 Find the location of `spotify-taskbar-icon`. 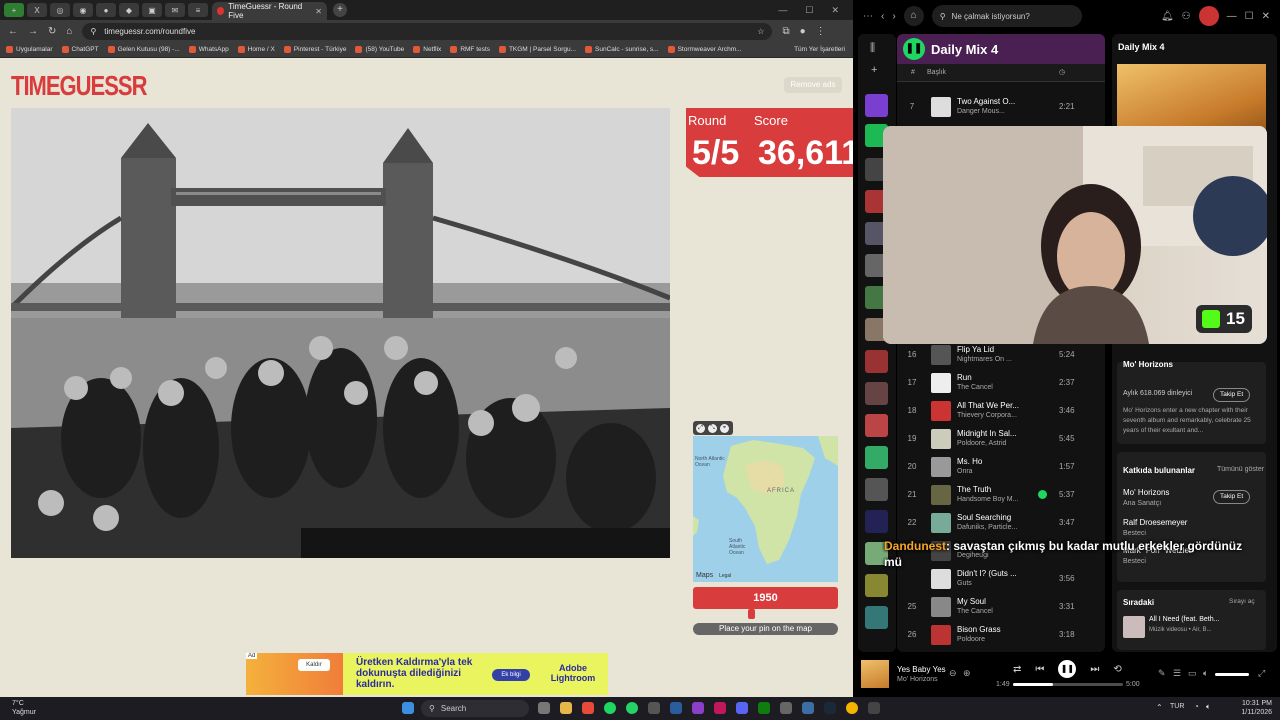

spotify-taskbar-icon is located at coordinates (610, 708).